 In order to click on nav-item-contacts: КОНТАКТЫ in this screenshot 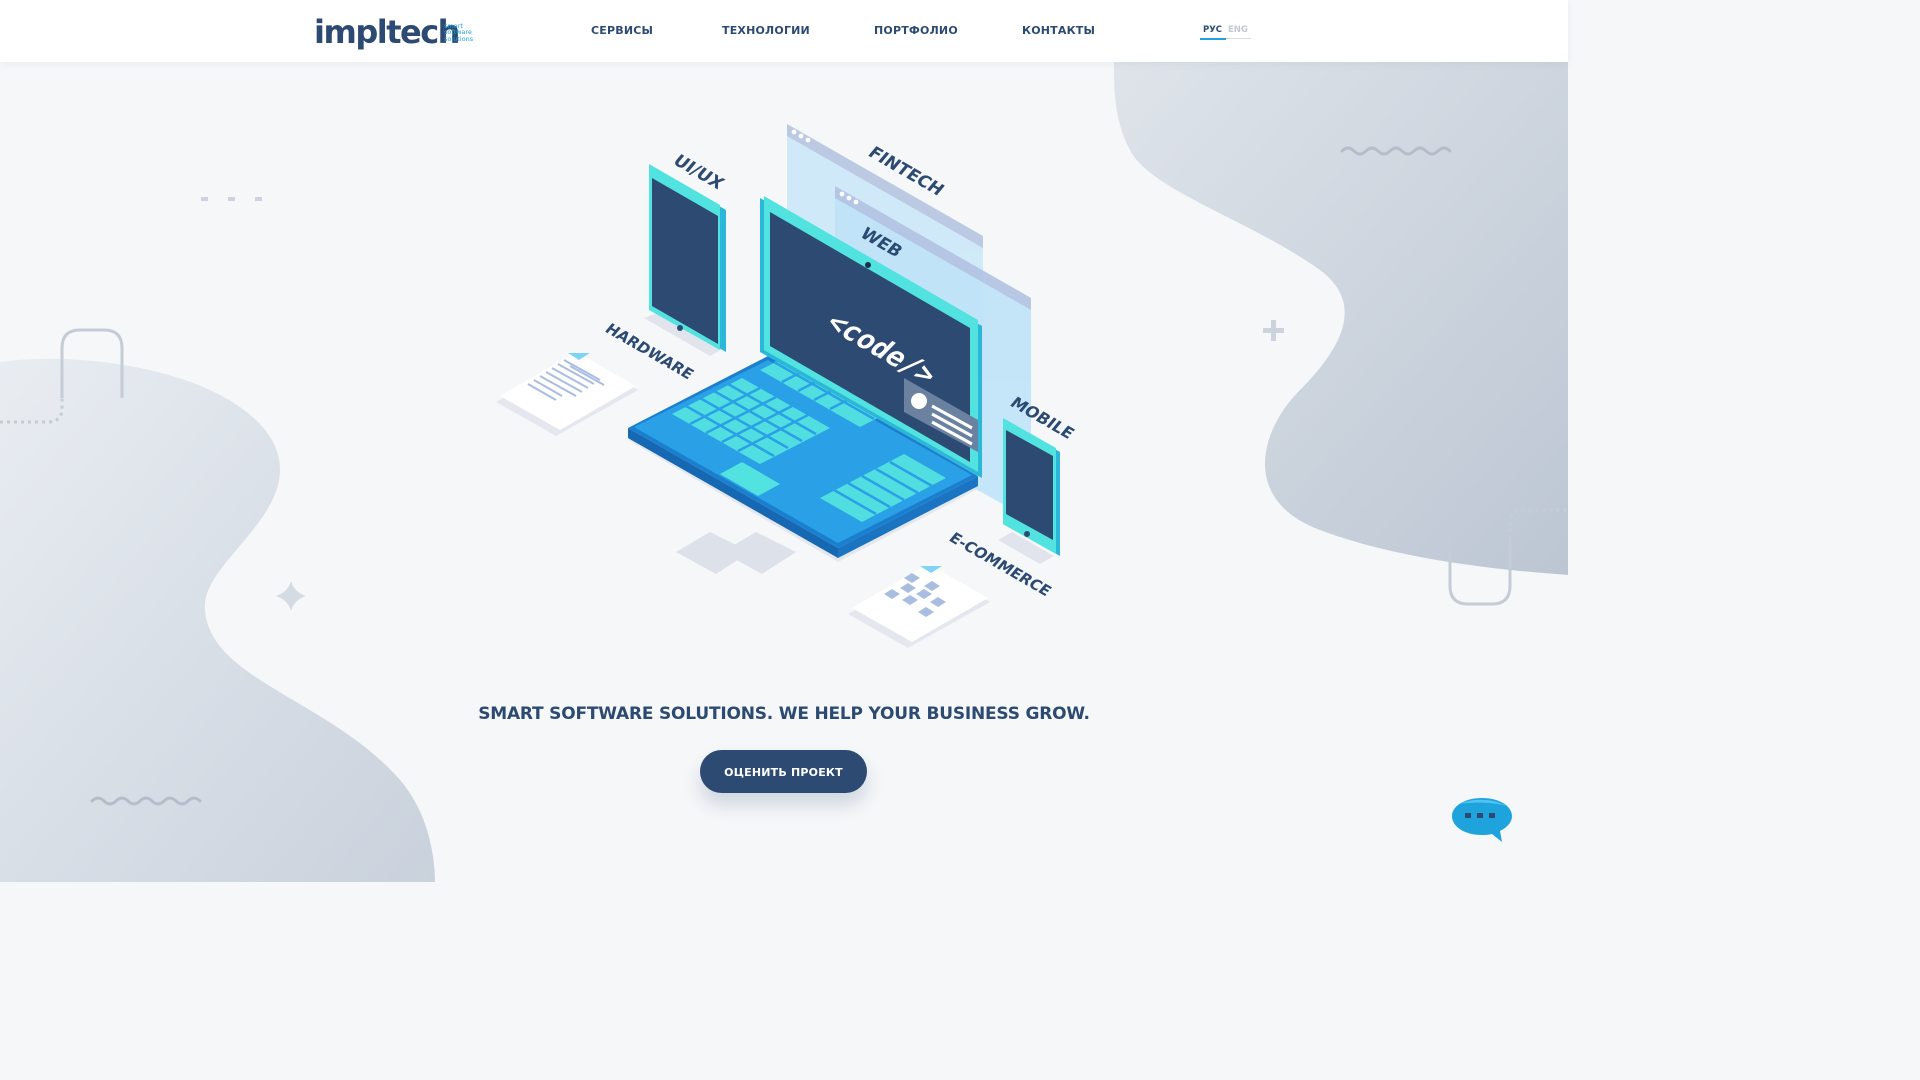, I will do `click(1058, 30)`.